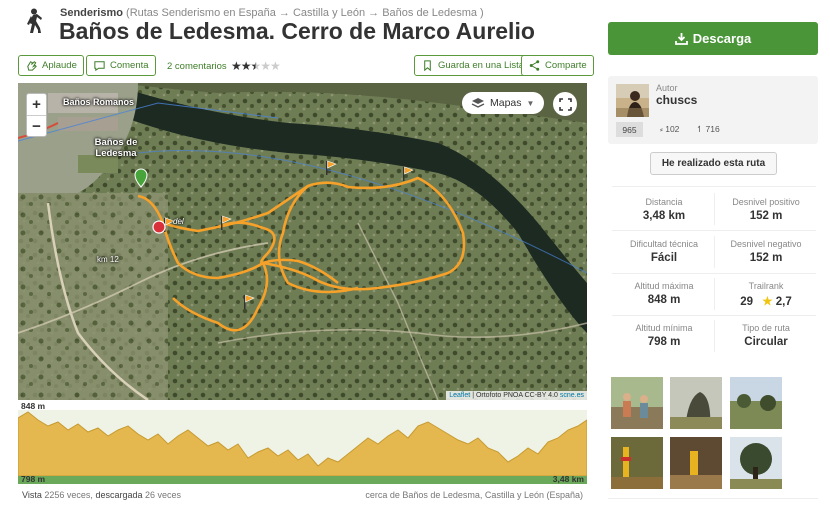 Image resolution: width=830 pixels, height=507 pixels. I want to click on stat-value: 798 m, so click(664, 342).